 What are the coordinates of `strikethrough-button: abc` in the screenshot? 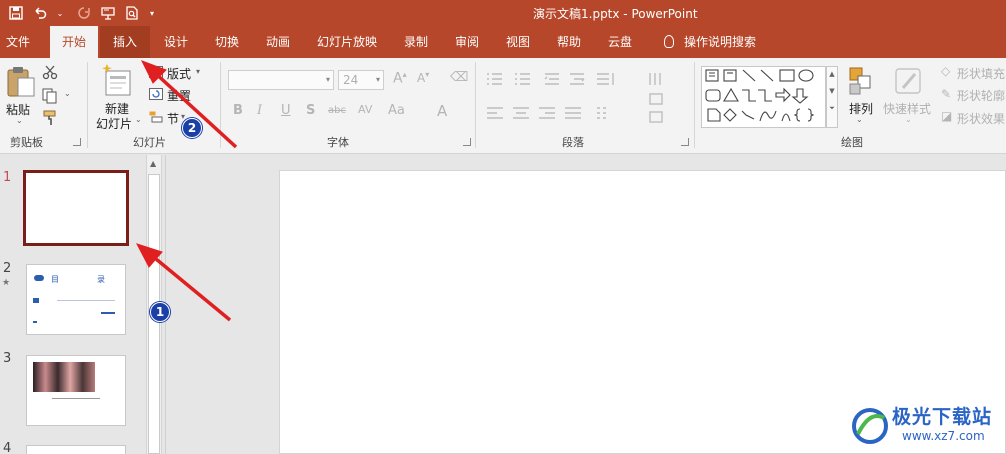 It's located at (337, 110).